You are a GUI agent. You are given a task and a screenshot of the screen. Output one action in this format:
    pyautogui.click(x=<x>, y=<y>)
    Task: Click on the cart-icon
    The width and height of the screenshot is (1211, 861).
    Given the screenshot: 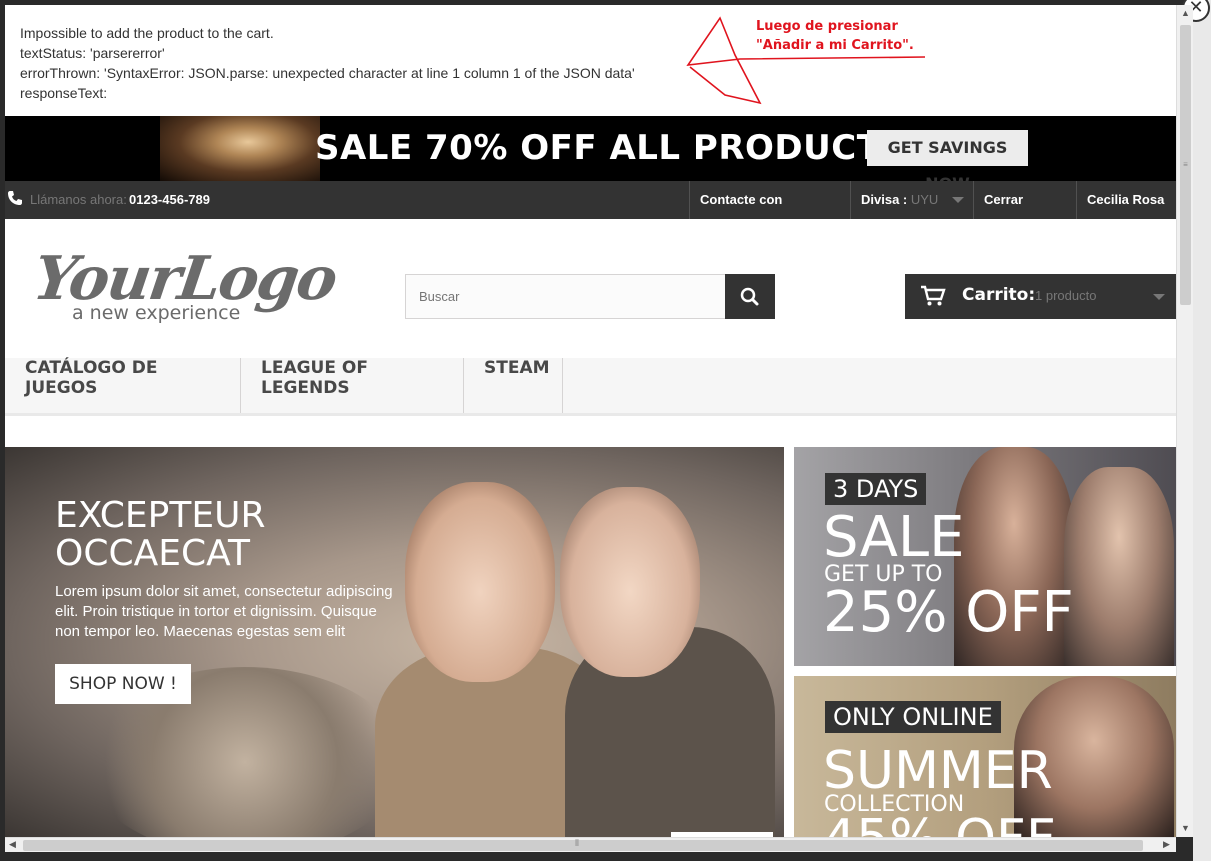 What is the action you would take?
    pyautogui.click(x=933, y=295)
    